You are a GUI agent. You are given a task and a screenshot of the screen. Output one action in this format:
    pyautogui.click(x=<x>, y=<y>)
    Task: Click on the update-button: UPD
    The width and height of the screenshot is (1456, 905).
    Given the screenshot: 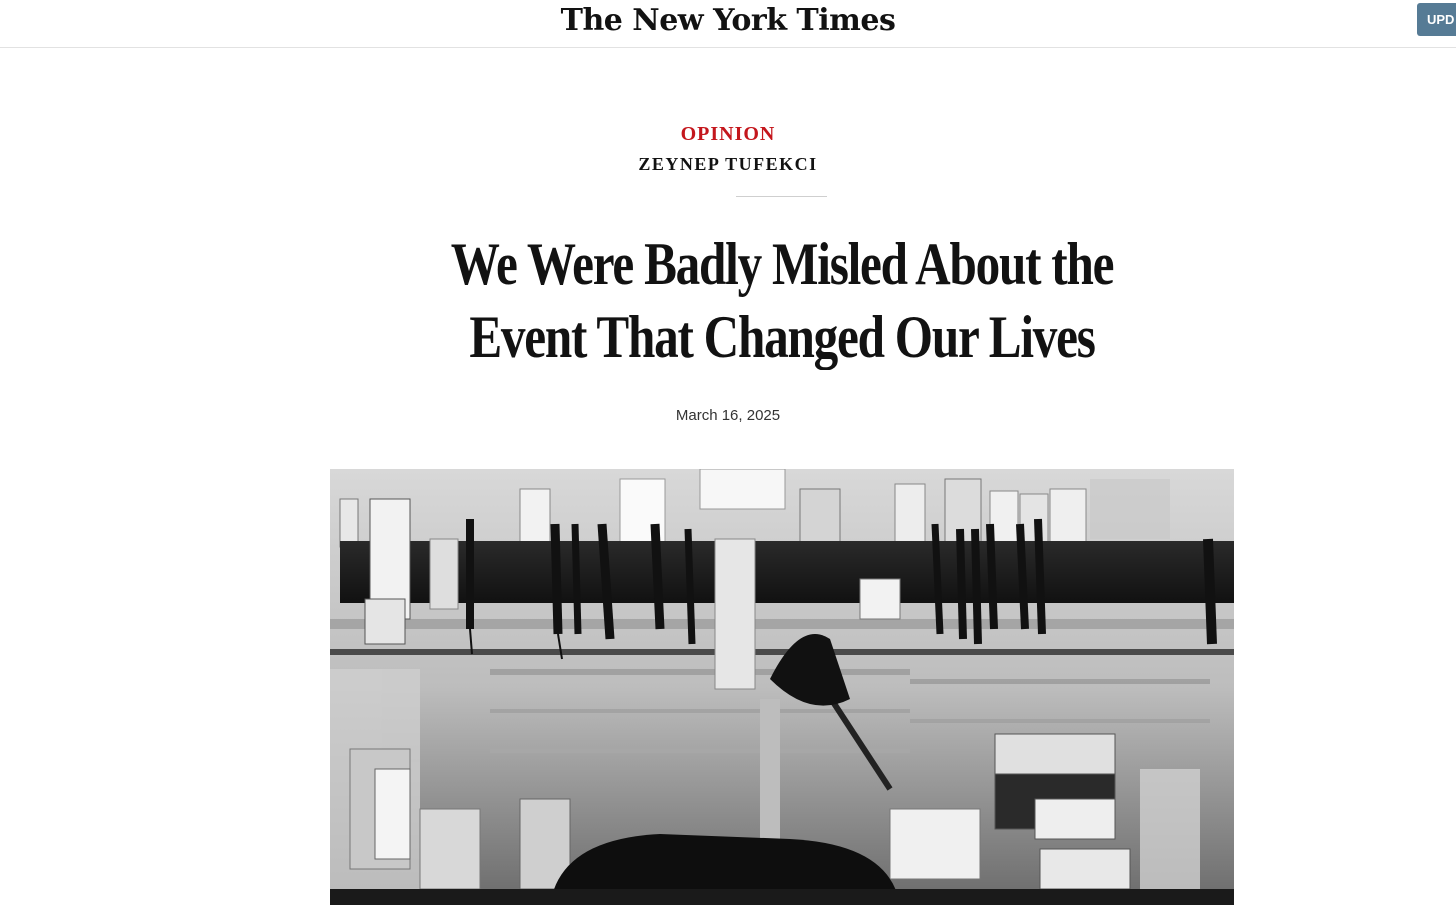 What is the action you would take?
    pyautogui.click(x=1436, y=19)
    